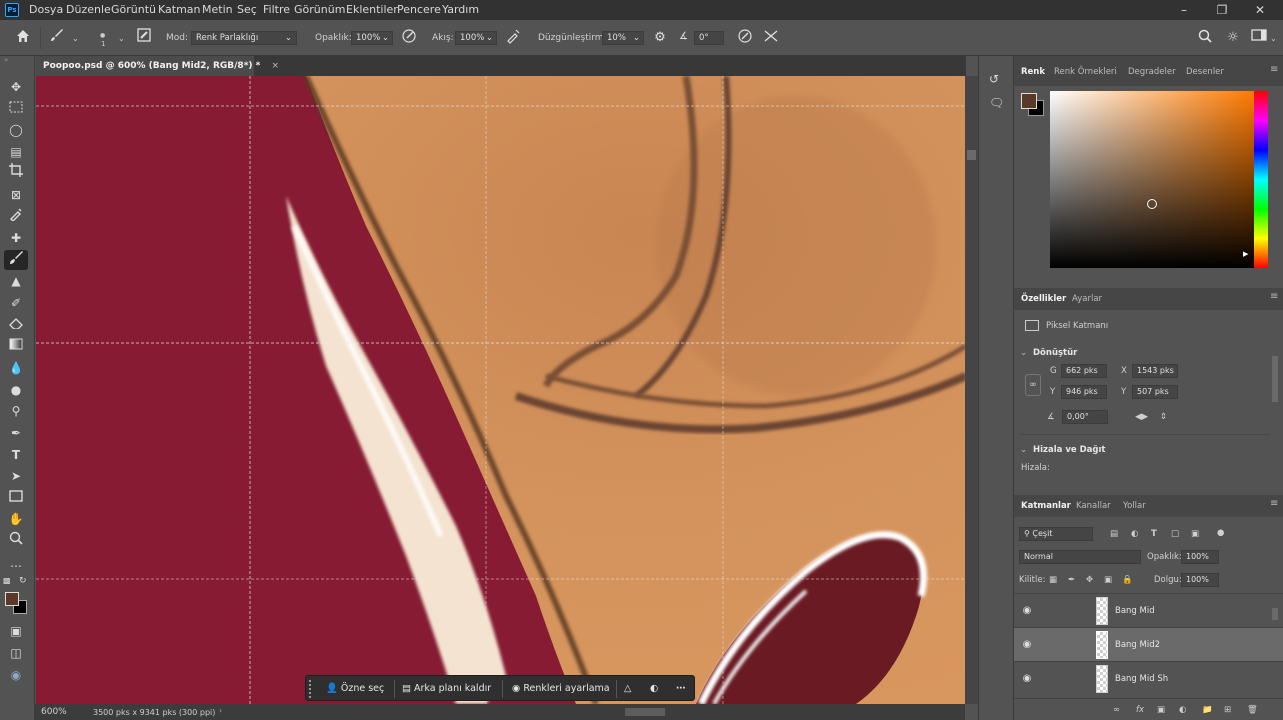 The width and height of the screenshot is (1283, 720). What do you see at coordinates (1275, 379) in the screenshot?
I see `properties-scrollbar` at bounding box center [1275, 379].